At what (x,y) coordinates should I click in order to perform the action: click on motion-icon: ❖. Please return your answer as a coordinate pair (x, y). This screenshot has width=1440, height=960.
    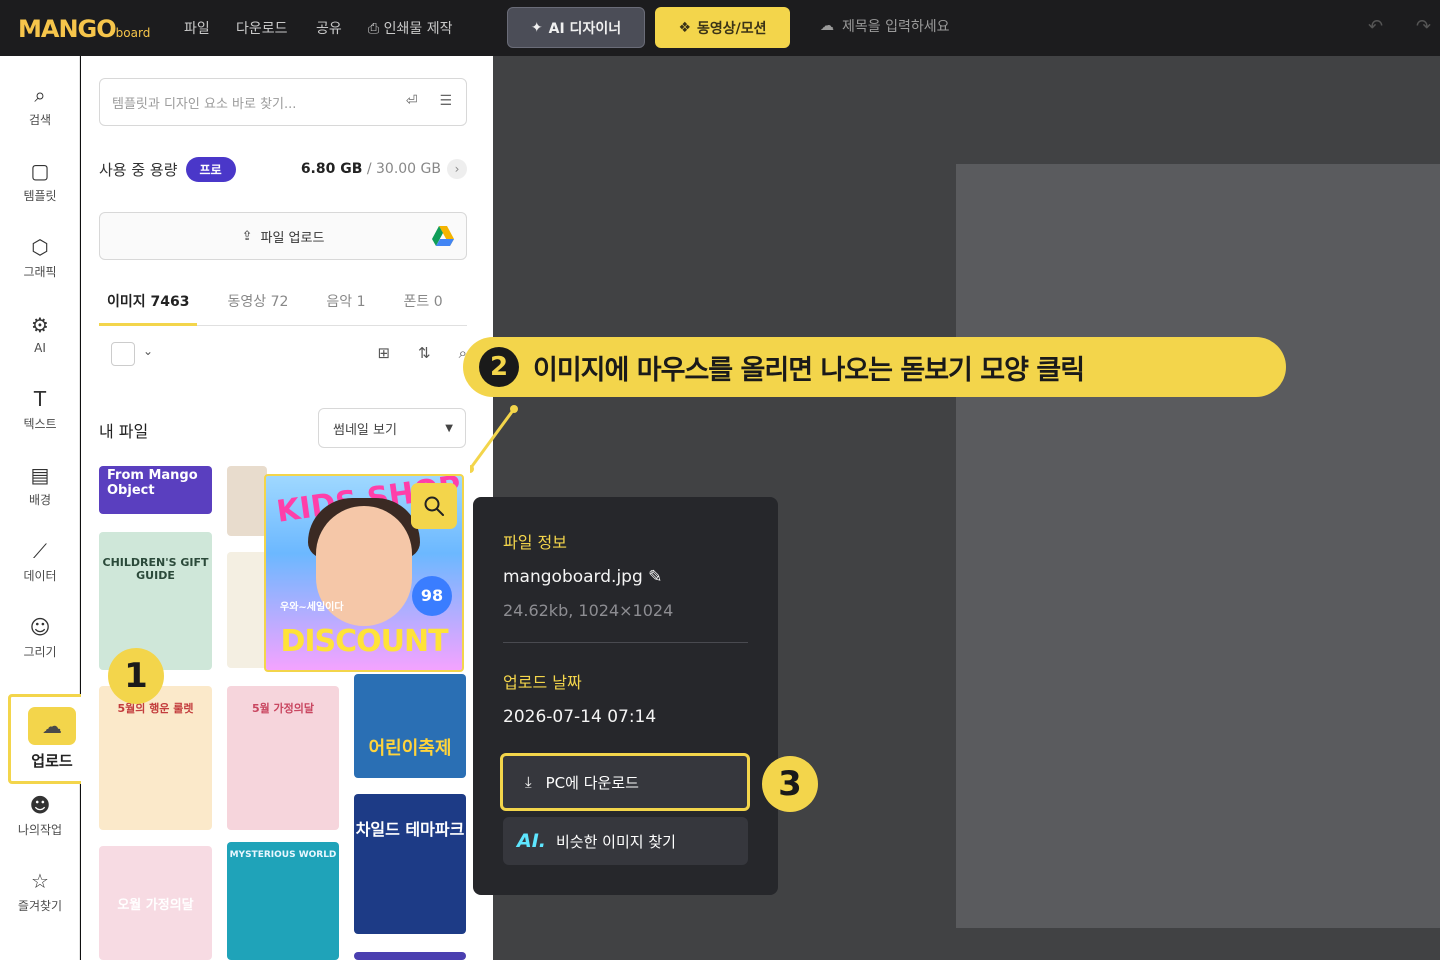
    Looking at the image, I should click on (685, 27).